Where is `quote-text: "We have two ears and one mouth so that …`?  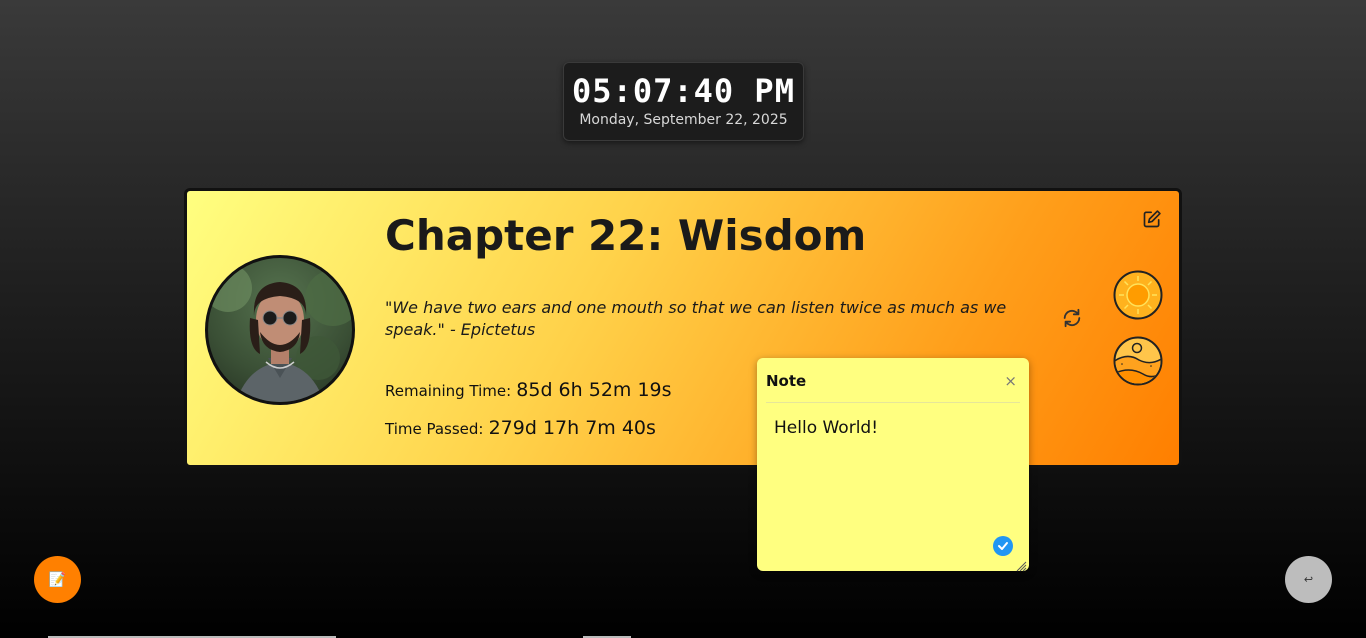
quote-text: "We have two ears and one mouth so that … is located at coordinates (696, 318).